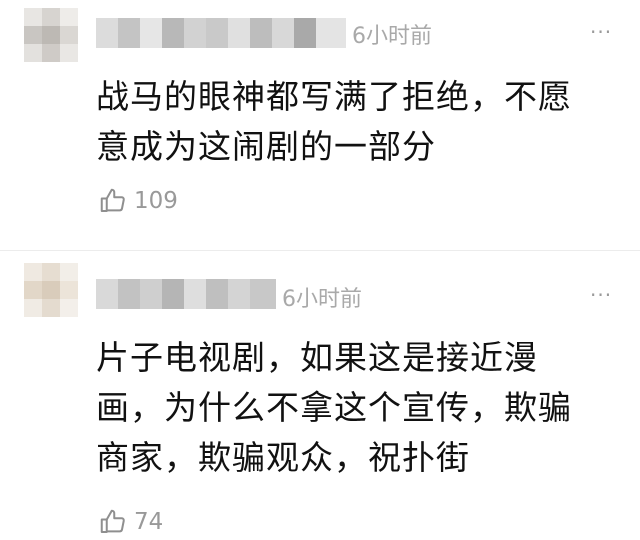 This screenshot has height=540, width=640. I want to click on comment-text-line: 片子电视剧，如果这是接近漫, so click(317, 357).